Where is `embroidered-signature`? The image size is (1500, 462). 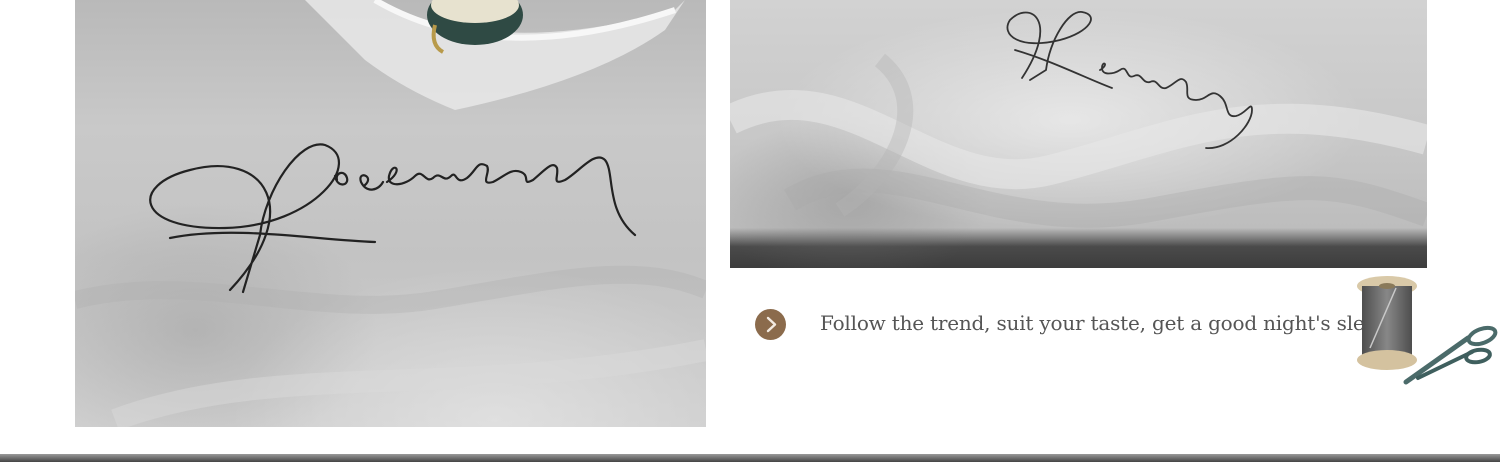 embroidered-signature is located at coordinates (393, 218).